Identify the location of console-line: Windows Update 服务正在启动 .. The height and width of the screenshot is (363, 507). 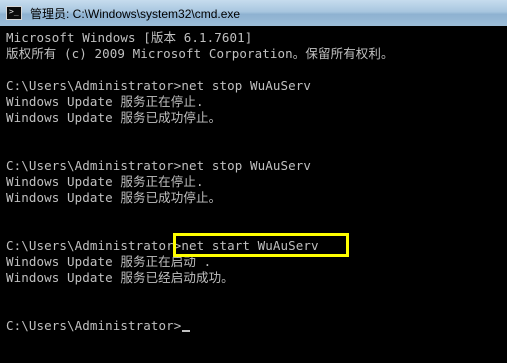
(109, 261).